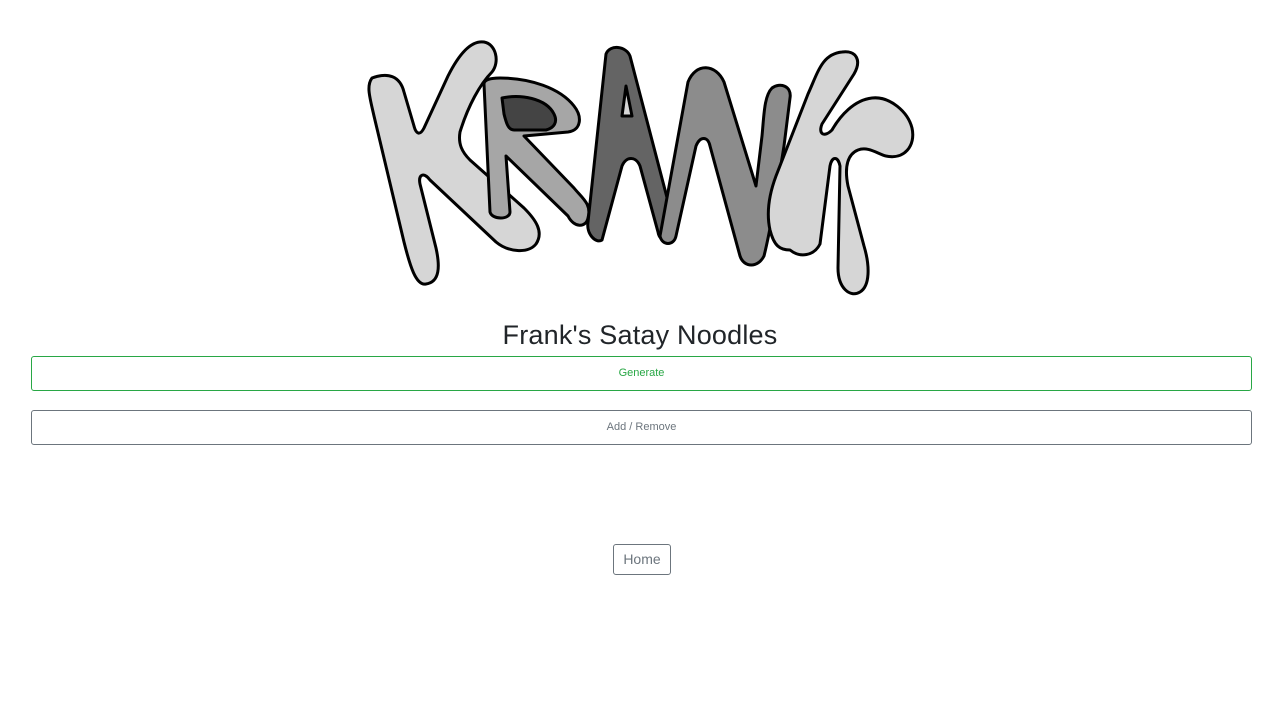  Describe the element at coordinates (641, 373) in the screenshot. I see `generate-button: Generate` at that location.